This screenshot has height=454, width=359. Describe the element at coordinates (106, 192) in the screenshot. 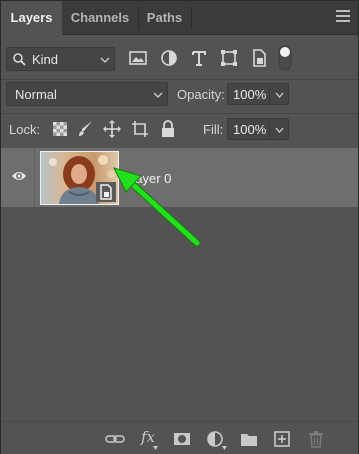

I see `smart-object-badge-icon` at that location.